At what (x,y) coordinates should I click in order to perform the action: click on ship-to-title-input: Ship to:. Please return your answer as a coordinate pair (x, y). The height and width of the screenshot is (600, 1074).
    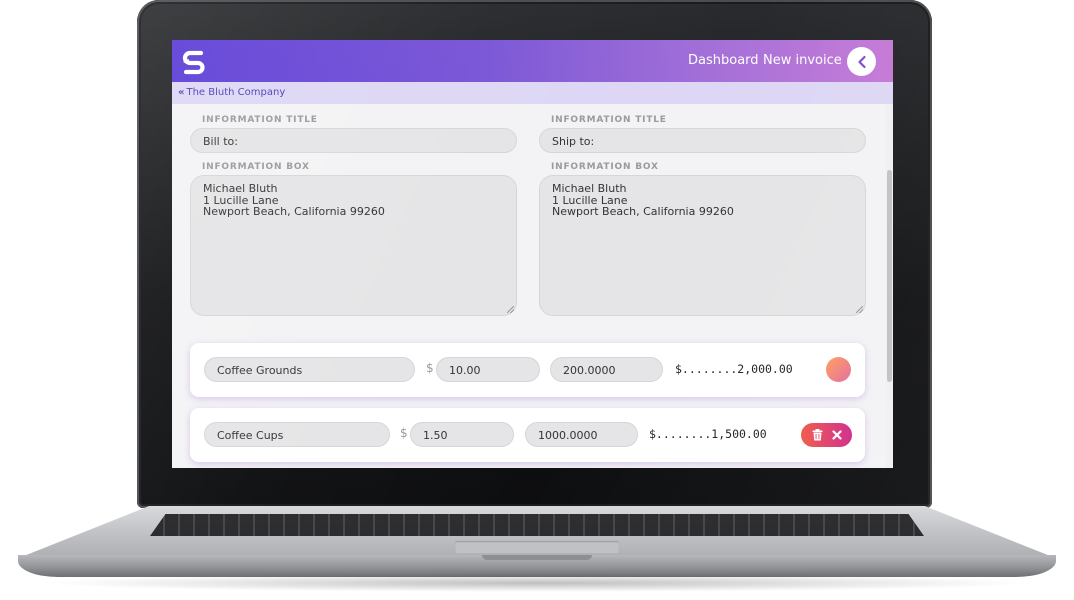
    Looking at the image, I should click on (702, 140).